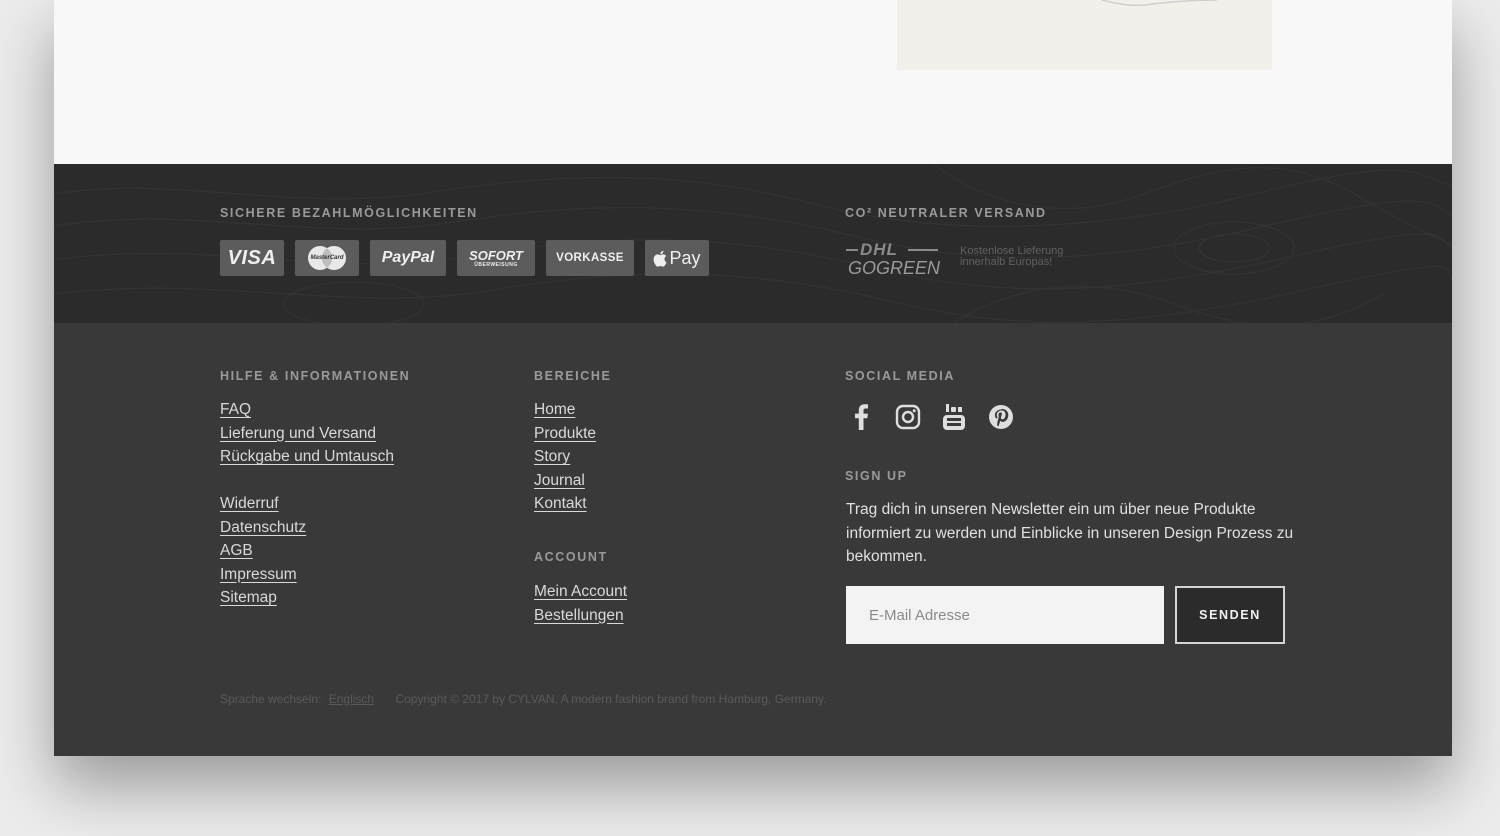  Describe the element at coordinates (271, 699) in the screenshot. I see `language-label: Sprache wechseln:` at that location.